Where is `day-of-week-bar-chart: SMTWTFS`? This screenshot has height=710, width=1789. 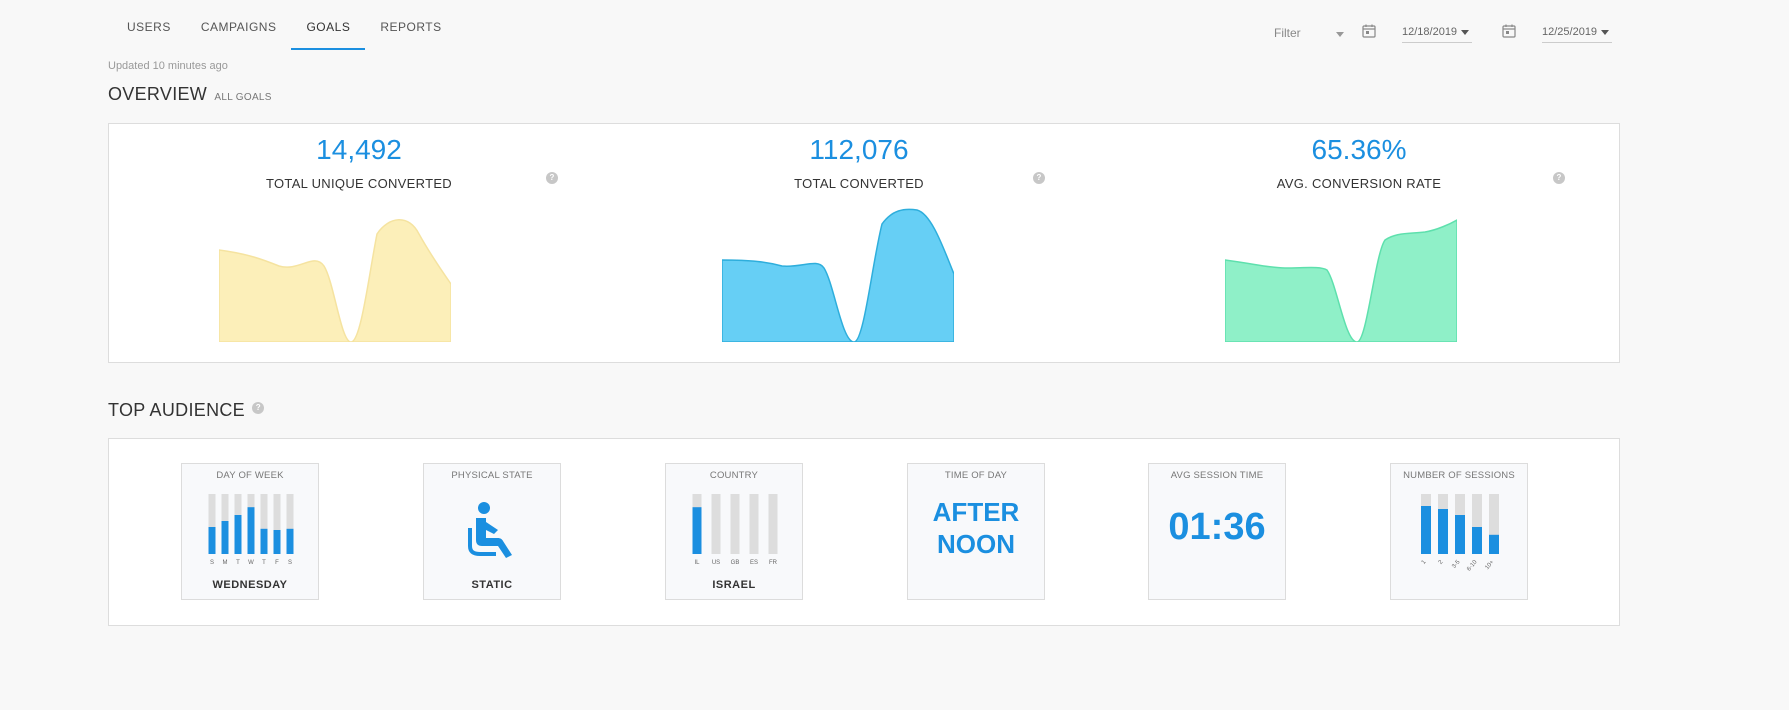
day-of-week-bar-chart: SMTWTFS is located at coordinates (251, 530).